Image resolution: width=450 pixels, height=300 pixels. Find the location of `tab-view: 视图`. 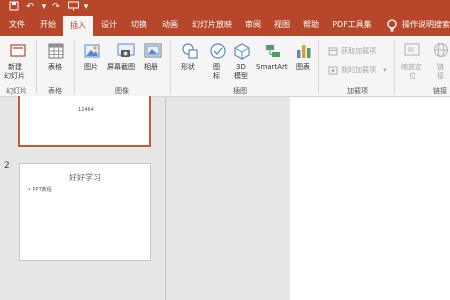

tab-view: 视图 is located at coordinates (282, 25).